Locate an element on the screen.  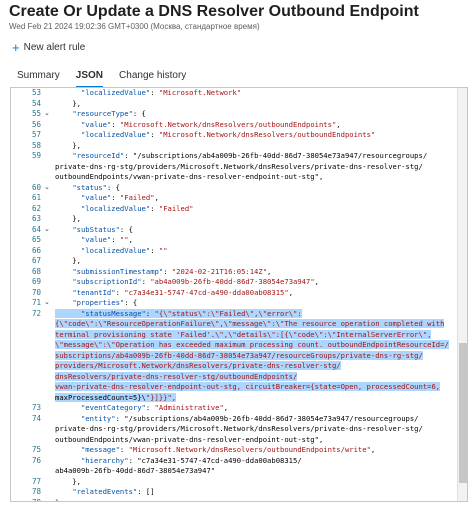
tab-change-history: Change history is located at coordinates (152, 79).